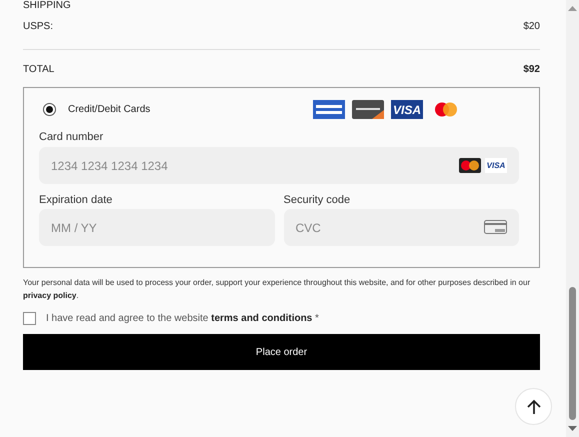 The height and width of the screenshot is (437, 579). I want to click on expiry-field: MM / YY, so click(156, 227).